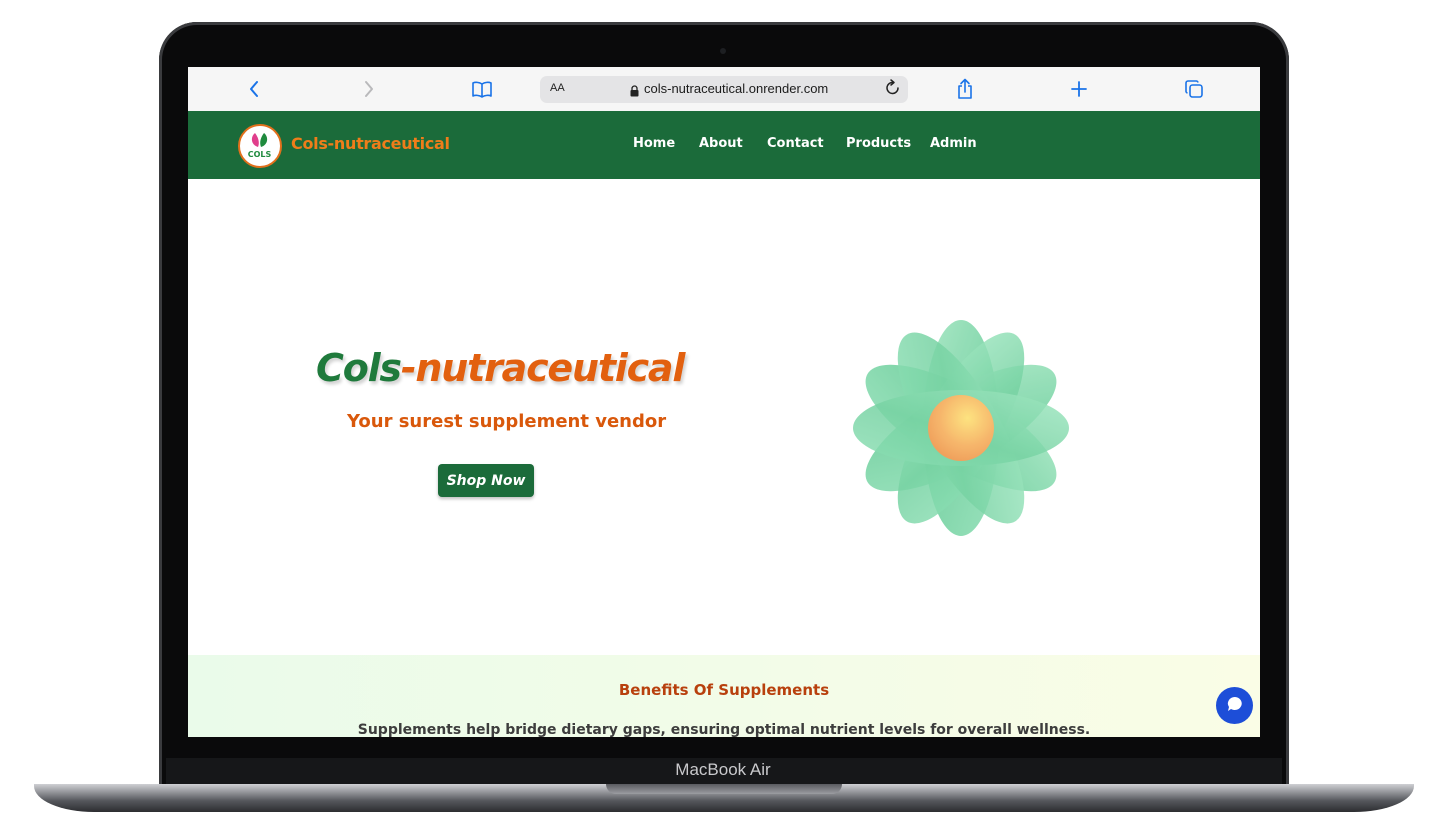 Image resolution: width=1440 pixels, height=830 pixels. Describe the element at coordinates (878, 143) in the screenshot. I see `nav-link-products: Products` at that location.